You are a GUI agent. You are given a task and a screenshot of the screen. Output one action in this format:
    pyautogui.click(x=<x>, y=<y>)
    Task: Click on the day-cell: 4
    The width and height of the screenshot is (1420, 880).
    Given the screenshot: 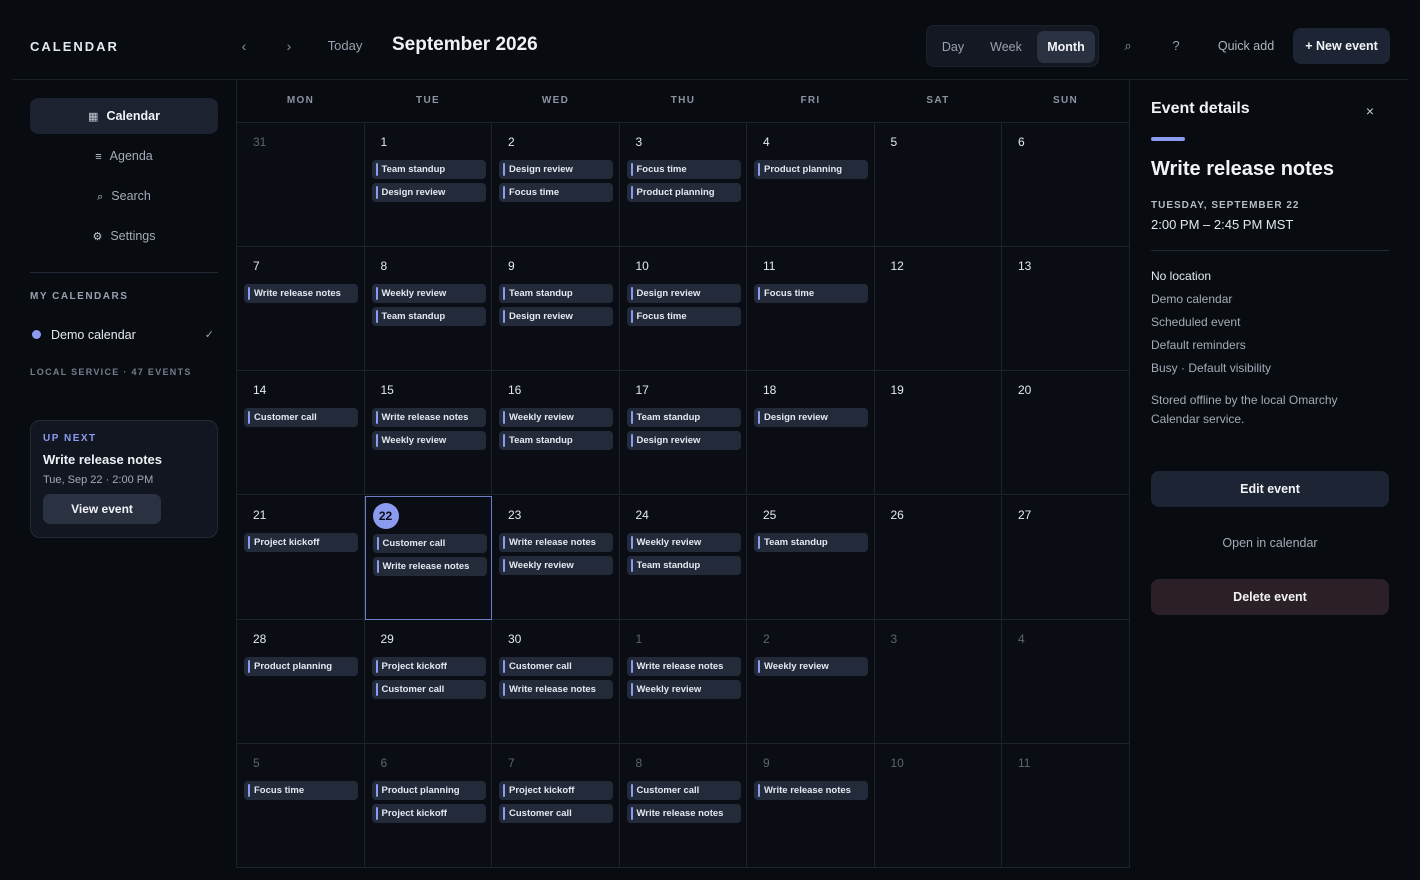 What is the action you would take?
    pyautogui.click(x=1066, y=681)
    